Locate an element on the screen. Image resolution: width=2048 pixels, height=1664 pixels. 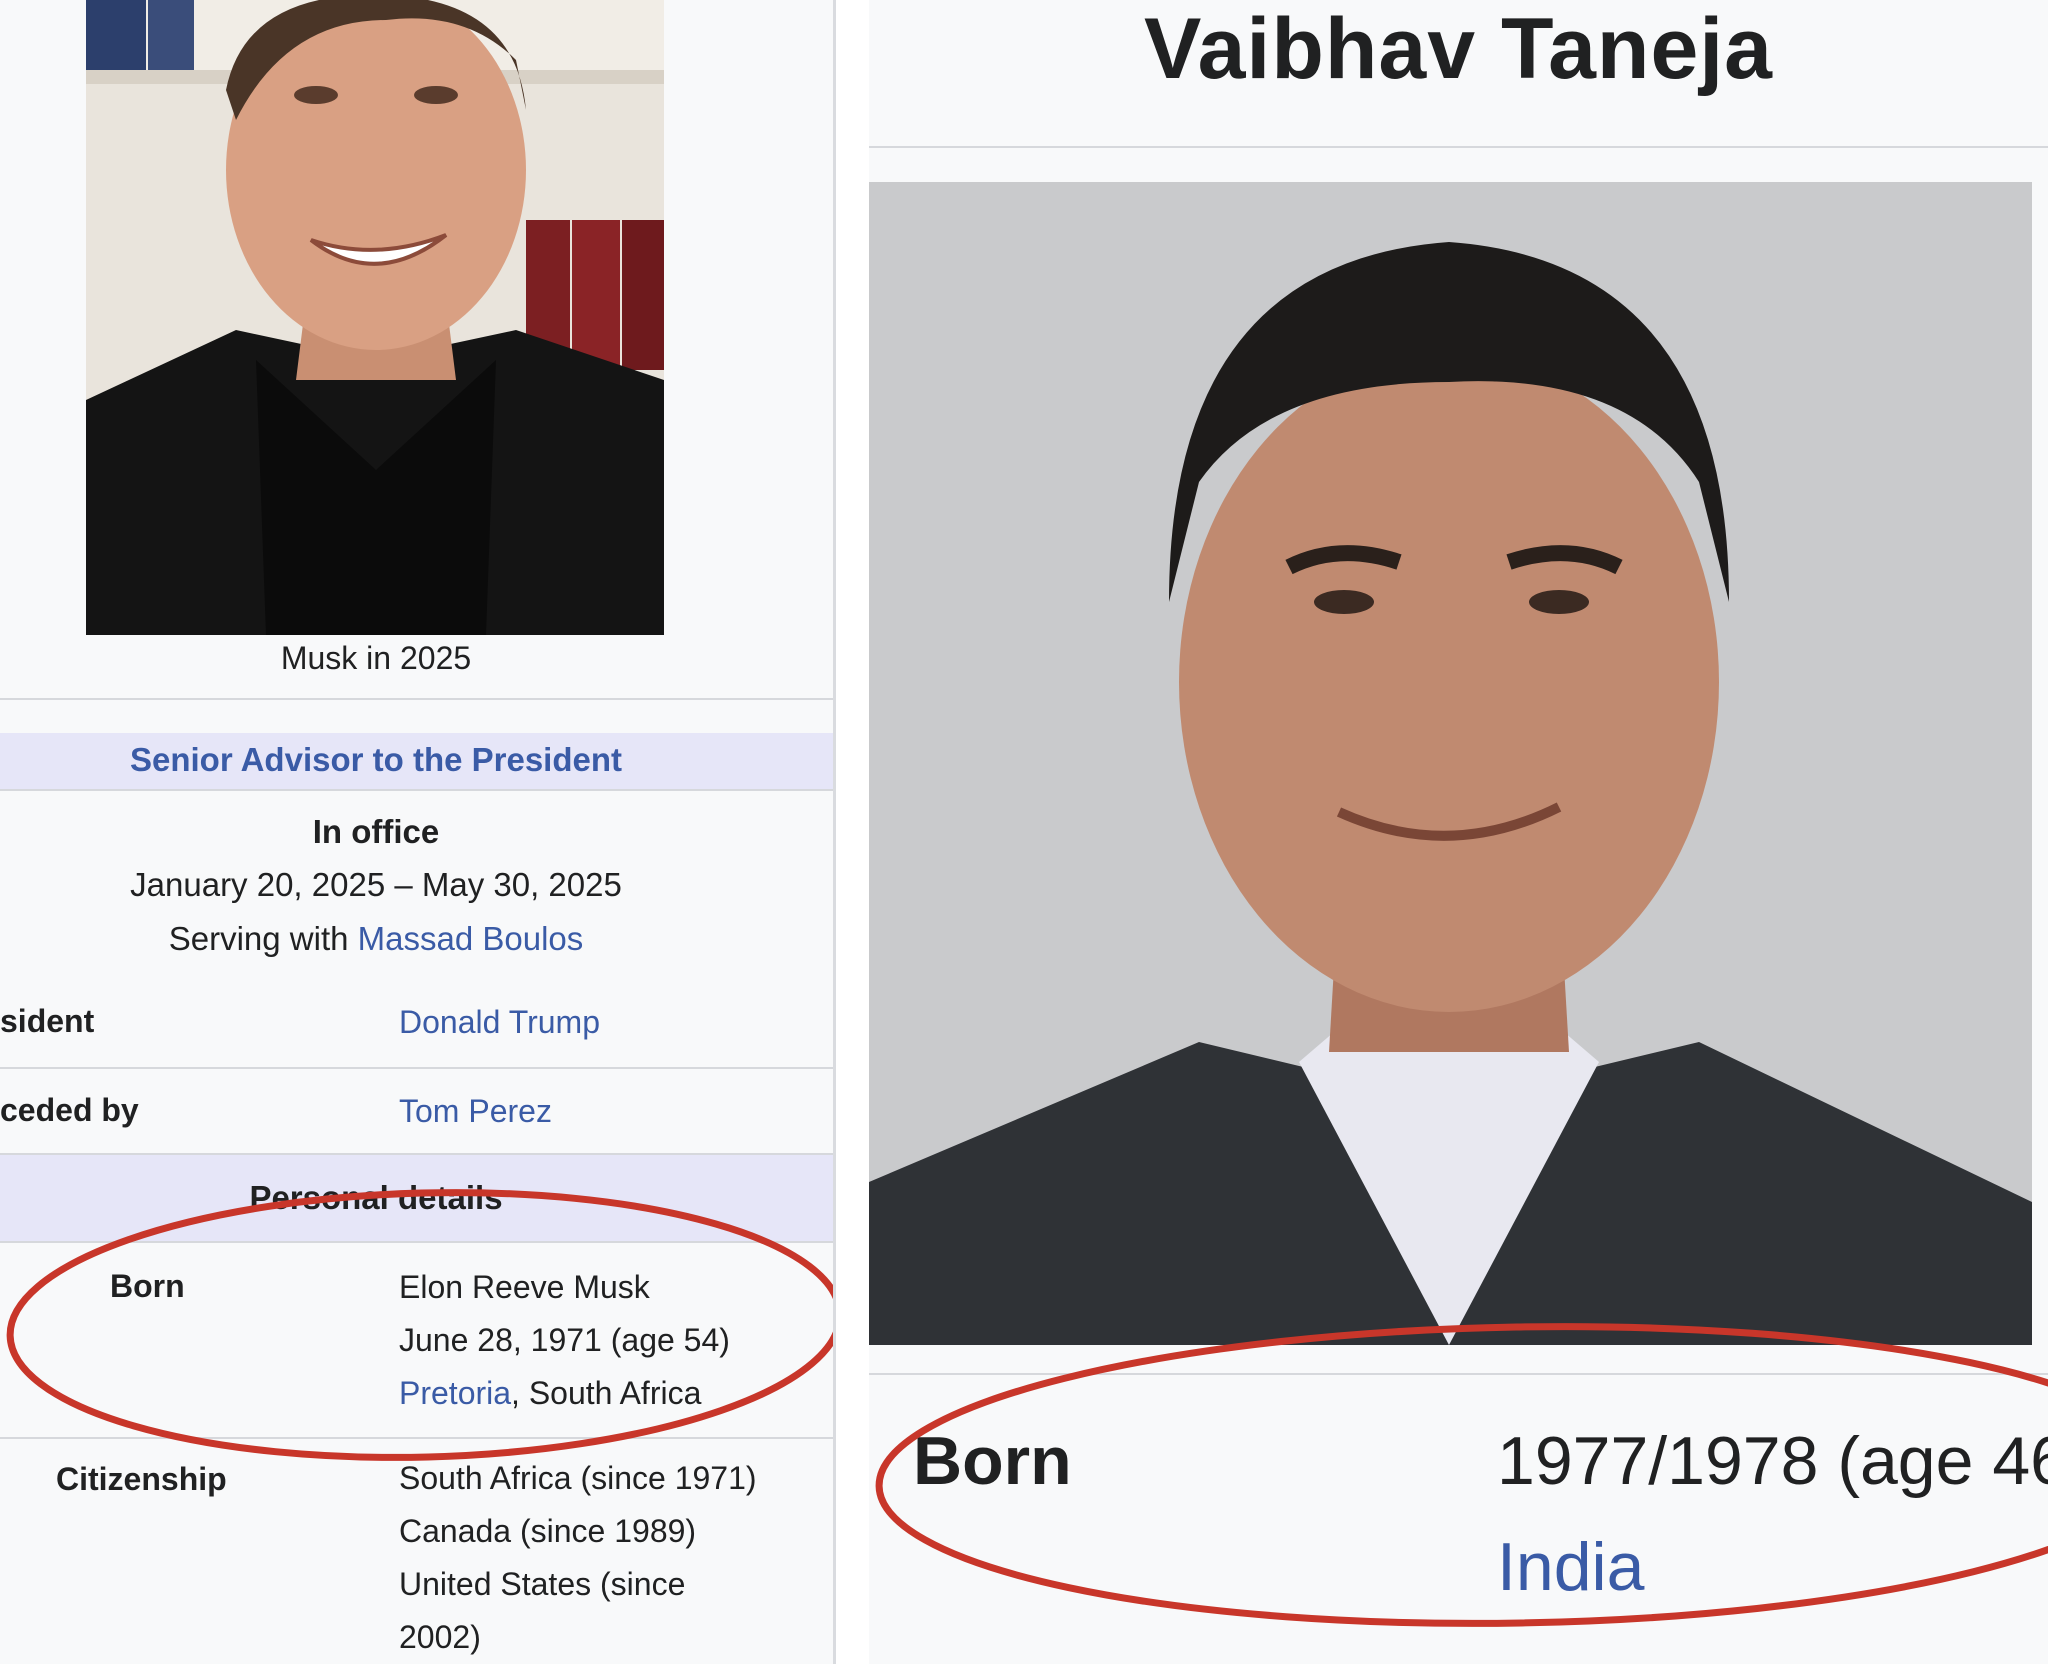
born-place: Pretoria, South Africa is located at coordinates (564, 1393).